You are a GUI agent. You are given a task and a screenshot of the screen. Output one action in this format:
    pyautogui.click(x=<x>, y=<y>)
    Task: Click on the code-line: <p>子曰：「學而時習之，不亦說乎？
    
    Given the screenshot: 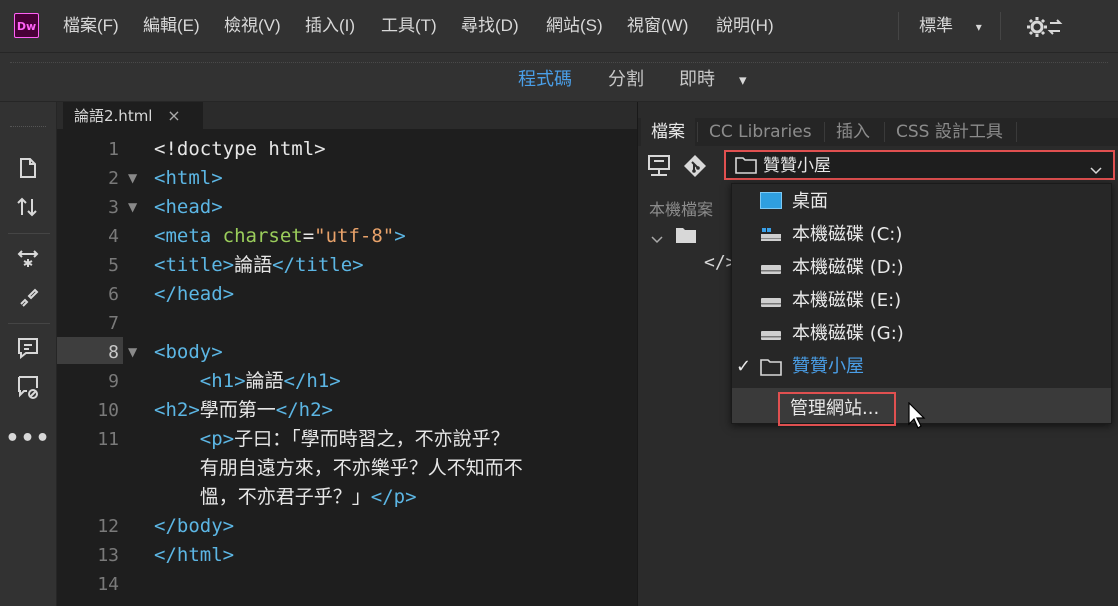 What is the action you would take?
    pyautogui.click(x=332, y=439)
    